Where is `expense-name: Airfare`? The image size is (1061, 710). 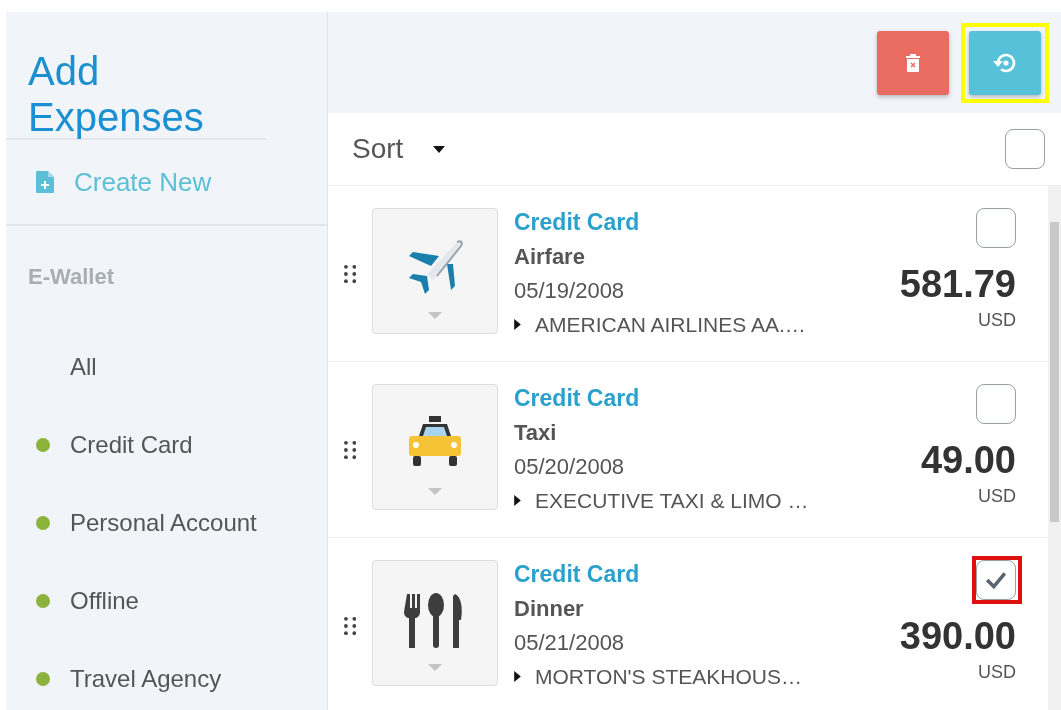 expense-name: Airfare is located at coordinates (550, 256).